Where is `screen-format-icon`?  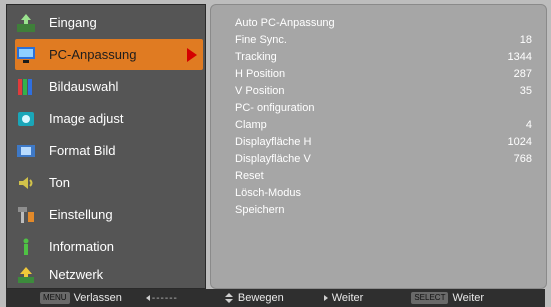
screen-format-icon is located at coordinates (26, 151).